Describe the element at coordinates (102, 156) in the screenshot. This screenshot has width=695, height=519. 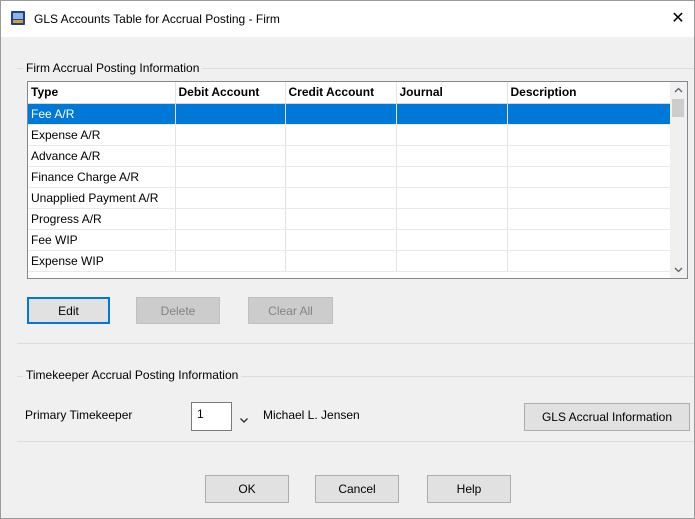
I see `cell-type: Advance A/R` at that location.